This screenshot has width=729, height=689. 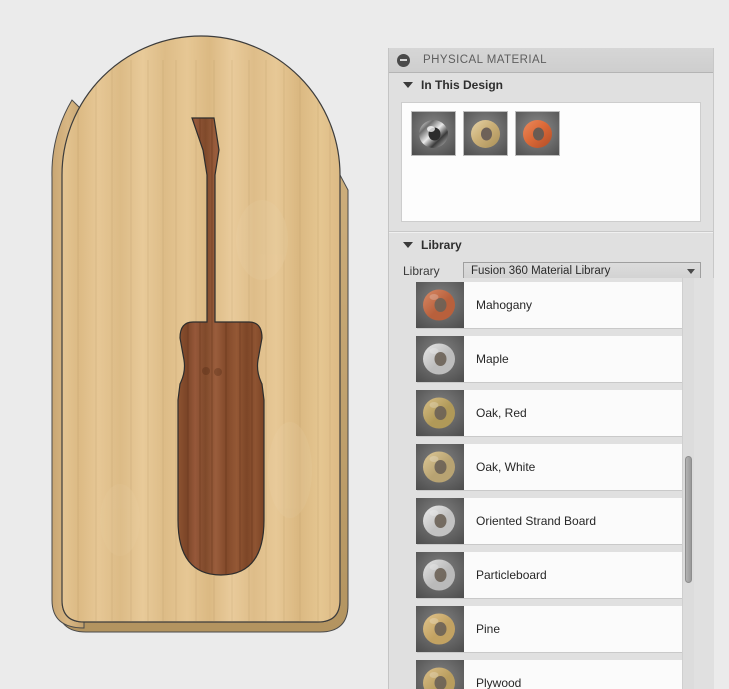 What do you see at coordinates (691, 271) in the screenshot?
I see `chevron-down-icon` at bounding box center [691, 271].